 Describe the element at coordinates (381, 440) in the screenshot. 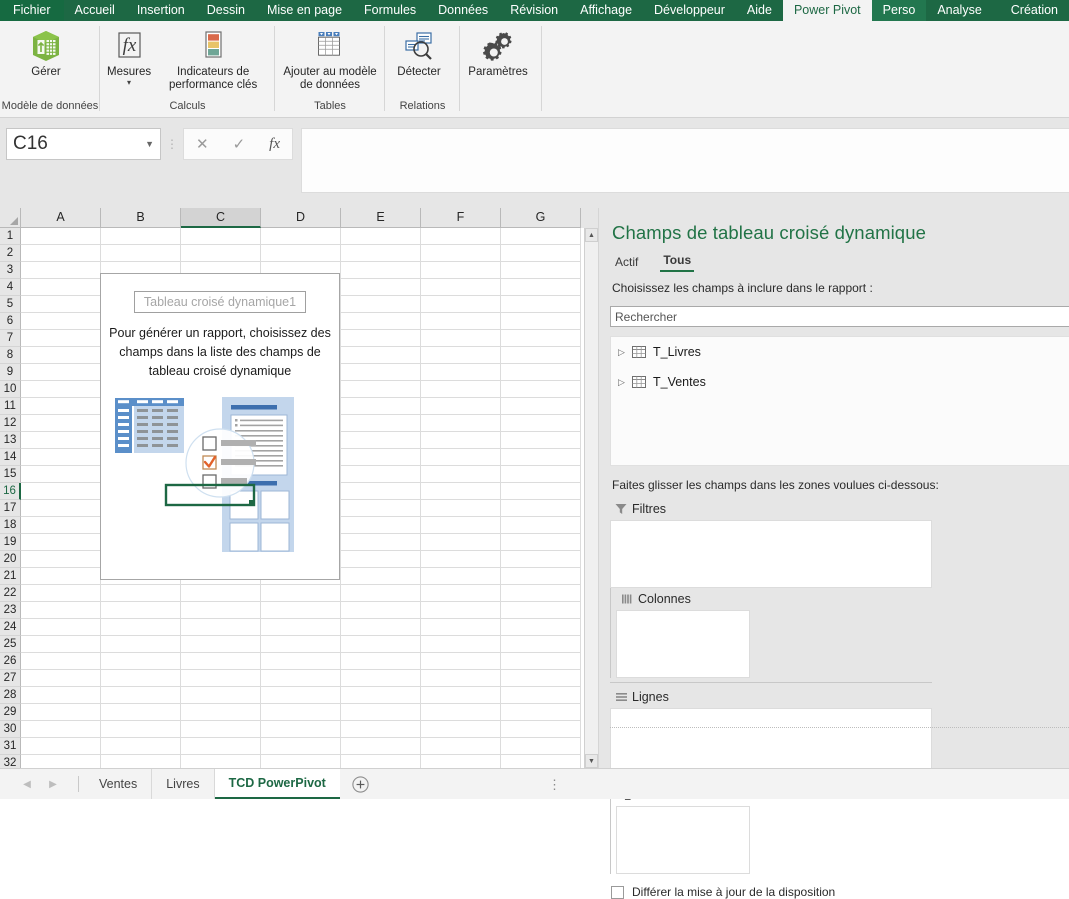

I see `cell-E13` at that location.